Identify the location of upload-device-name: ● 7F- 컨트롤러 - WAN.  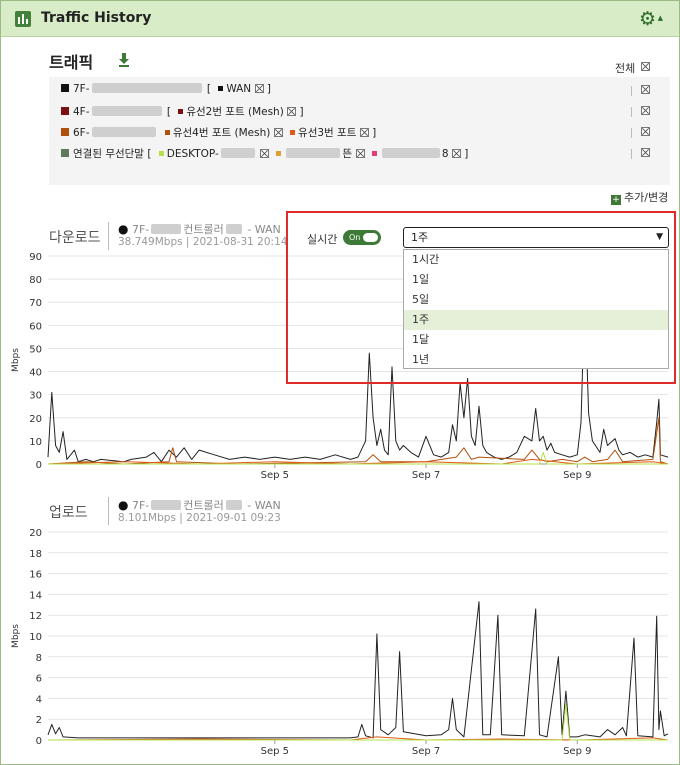
(199, 505).